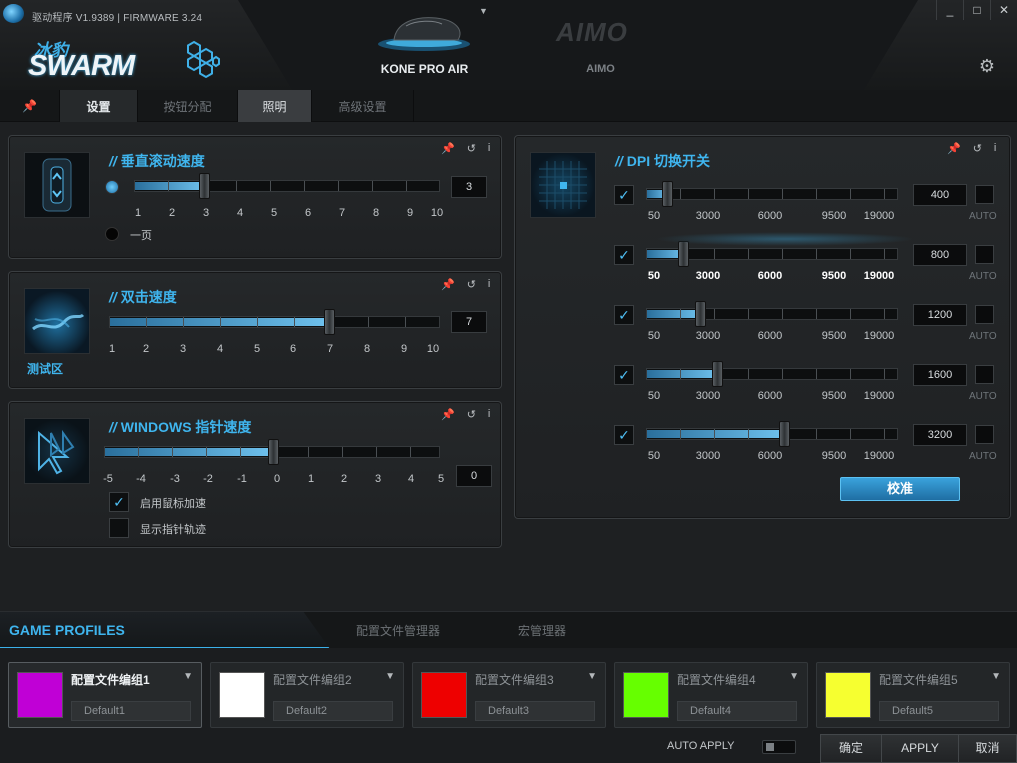 The image size is (1017, 763). I want to click on close-button: ✕, so click(1003, 10).